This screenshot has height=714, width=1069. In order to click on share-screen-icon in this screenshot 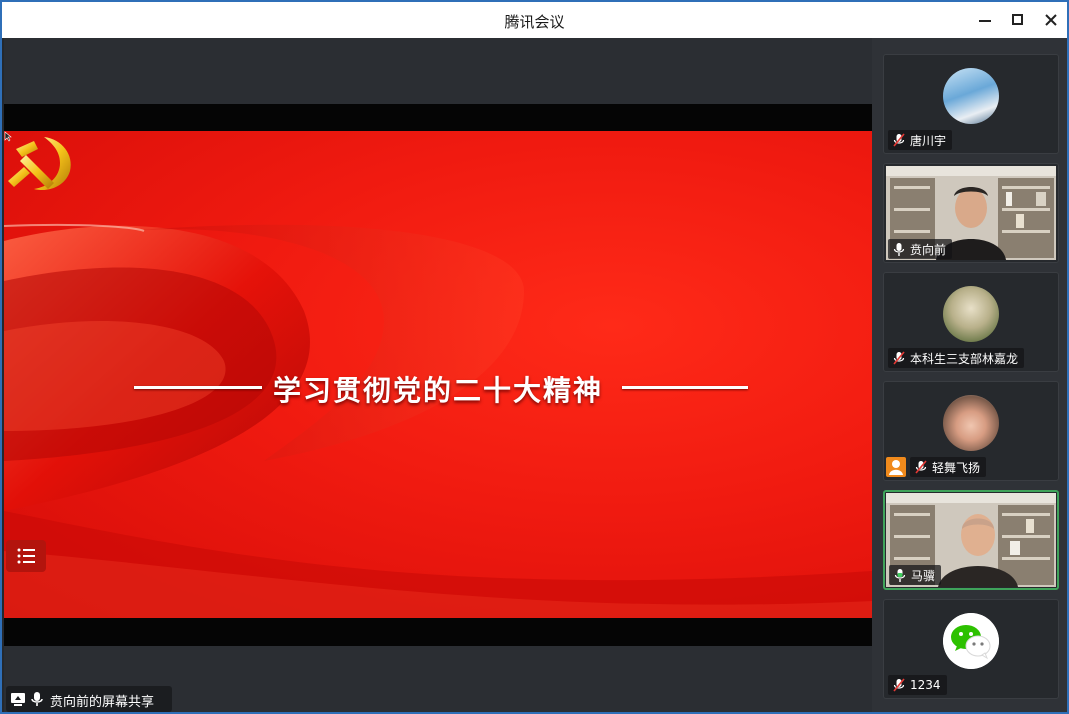, I will do `click(18, 699)`.